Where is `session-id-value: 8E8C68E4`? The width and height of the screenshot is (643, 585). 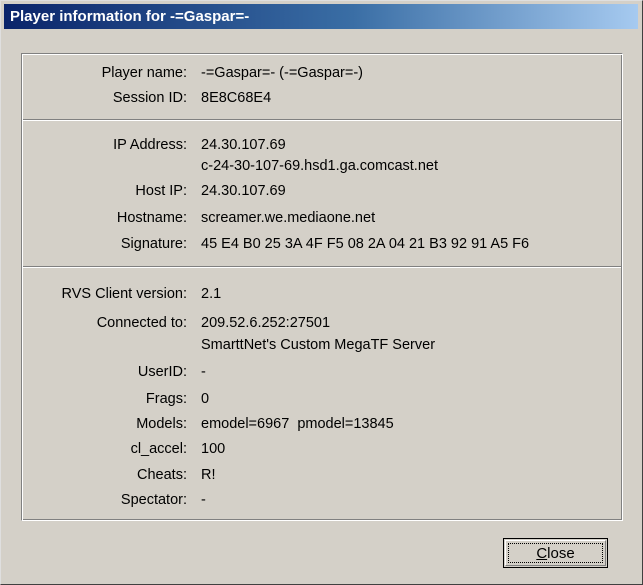 session-id-value: 8E8C68E4 is located at coordinates (236, 98).